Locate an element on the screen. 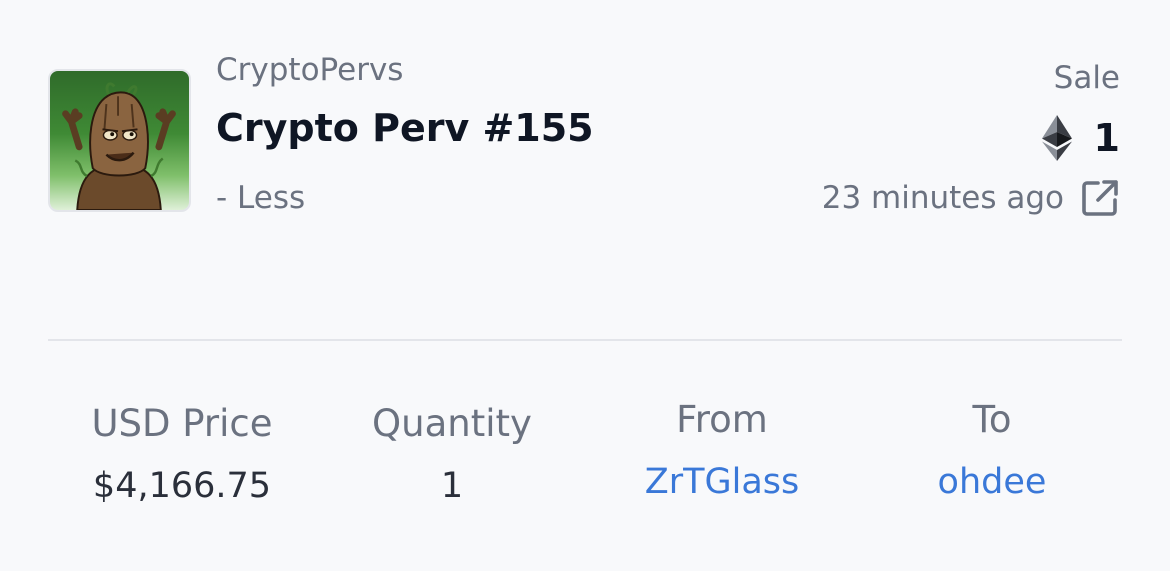  section-divider is located at coordinates (585, 340).